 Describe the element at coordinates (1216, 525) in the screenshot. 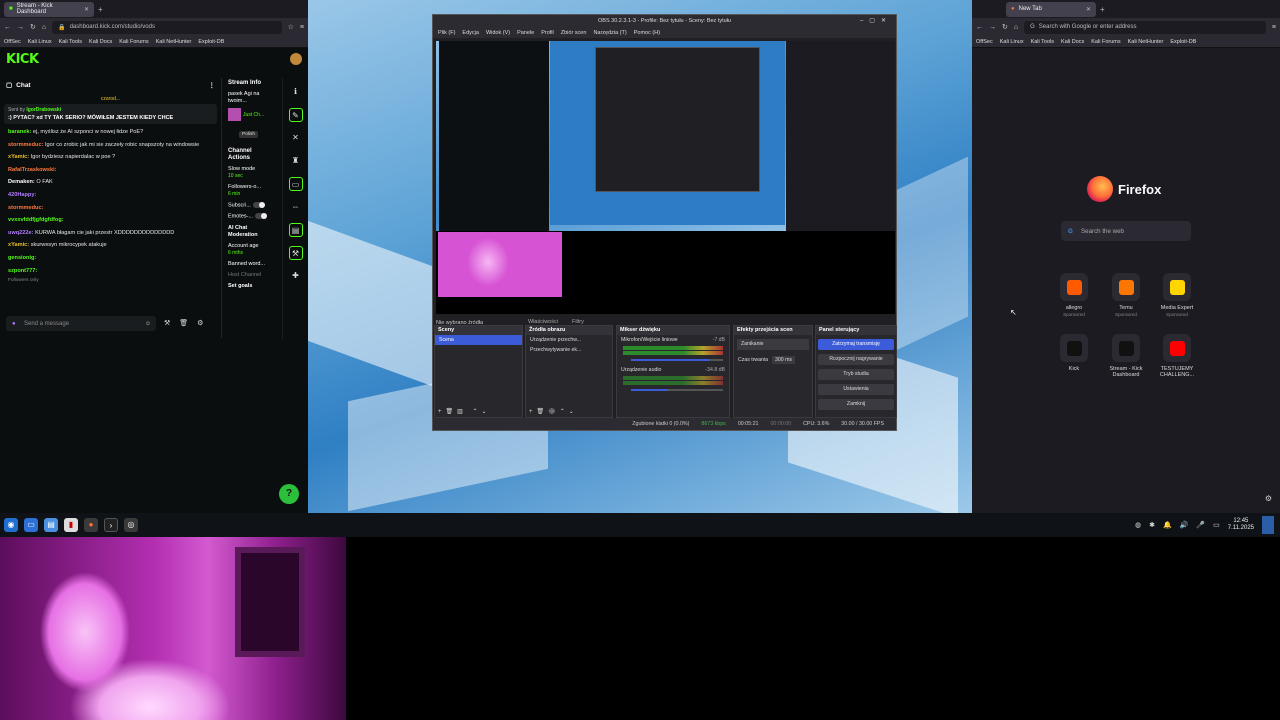

I see `battery-icon: ▭` at that location.